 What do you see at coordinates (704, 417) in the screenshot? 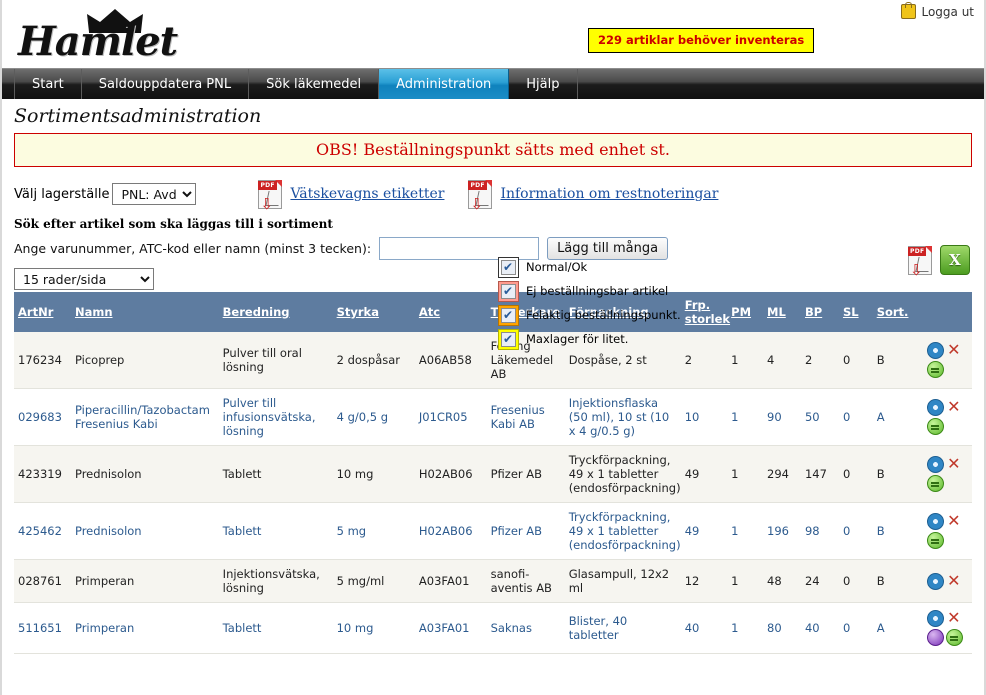
I see `cell-frp: 10` at bounding box center [704, 417].